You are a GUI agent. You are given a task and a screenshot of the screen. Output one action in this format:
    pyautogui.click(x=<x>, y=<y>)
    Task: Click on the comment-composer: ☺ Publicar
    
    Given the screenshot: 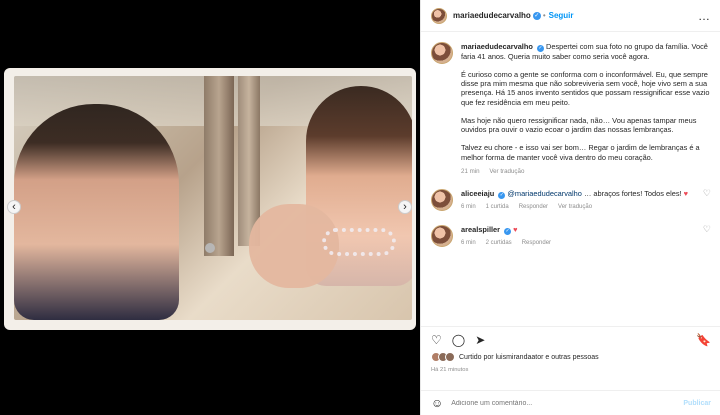 What is the action you would take?
    pyautogui.click(x=570, y=402)
    